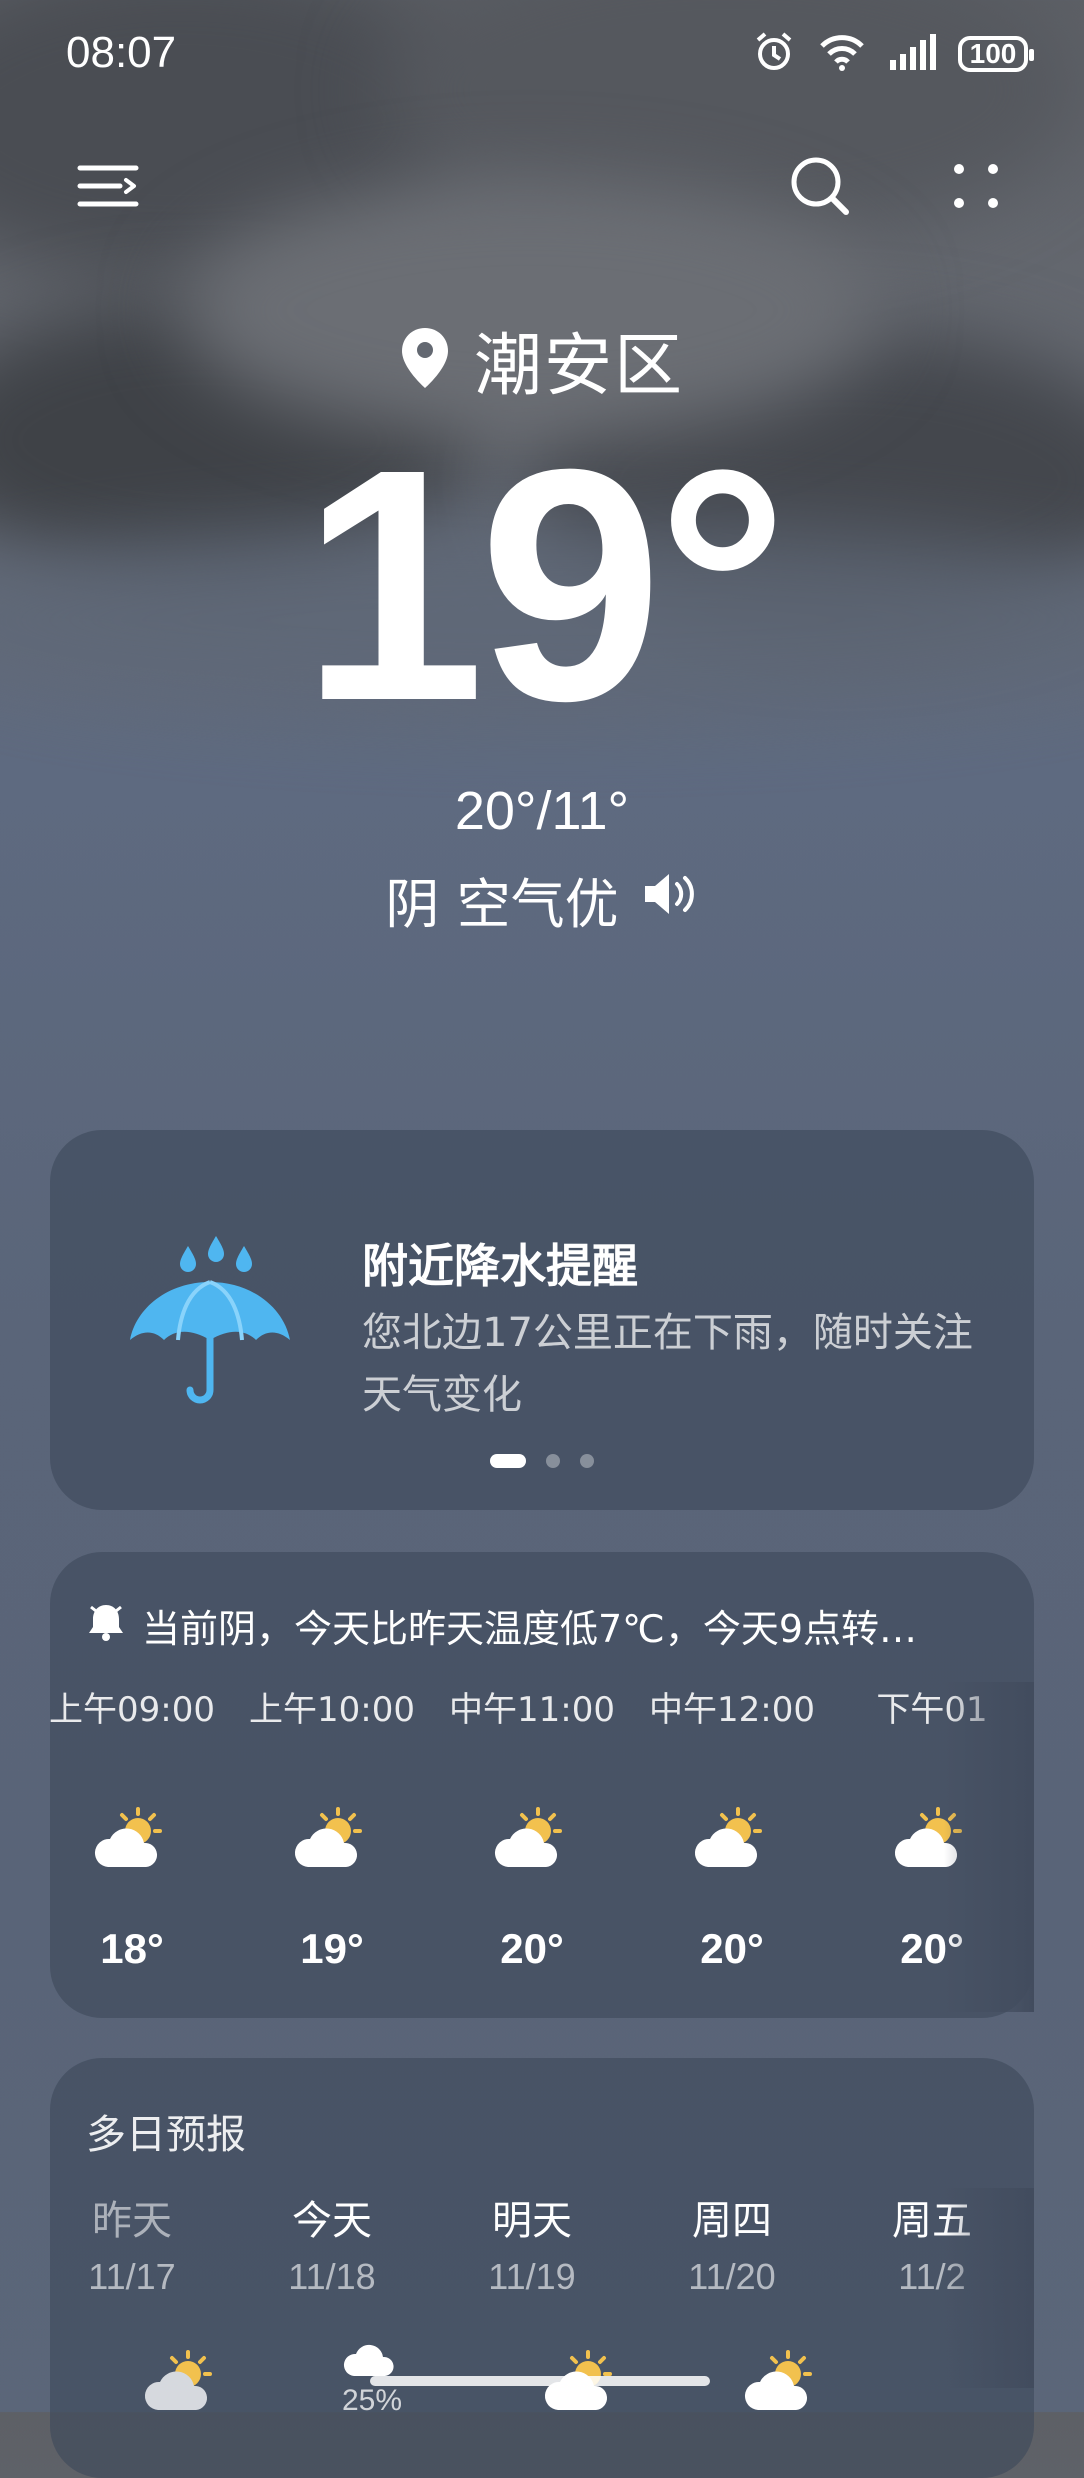 This screenshot has height=2478, width=1084. Describe the element at coordinates (332, 2221) in the screenshot. I see `day-name: 今天` at that location.